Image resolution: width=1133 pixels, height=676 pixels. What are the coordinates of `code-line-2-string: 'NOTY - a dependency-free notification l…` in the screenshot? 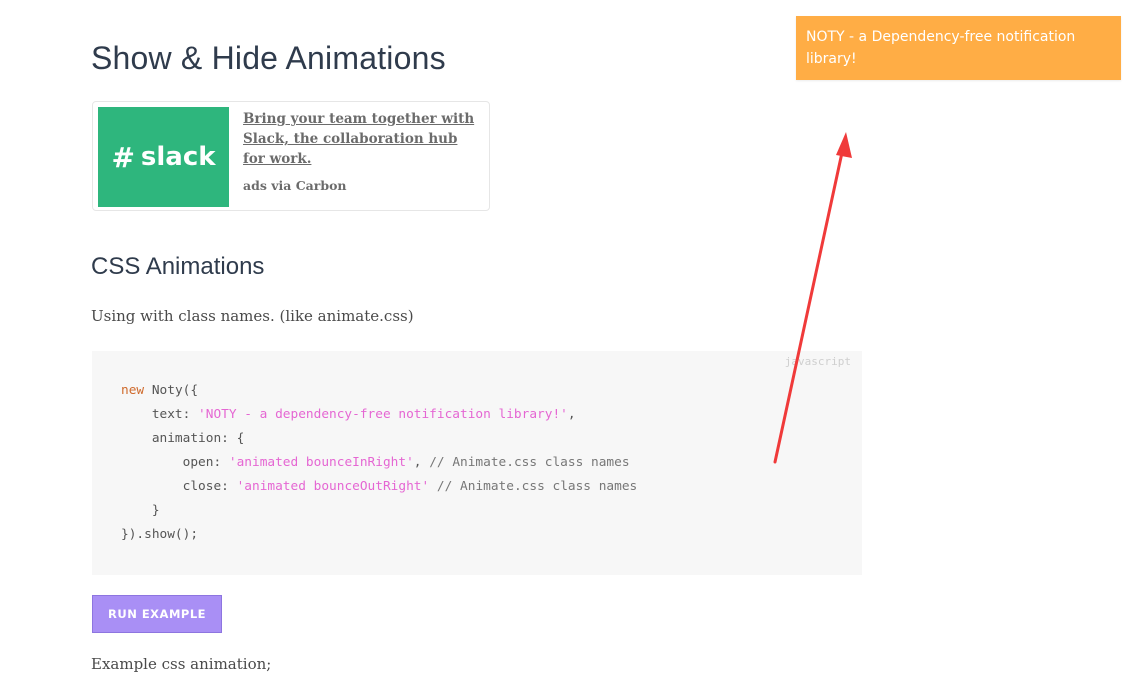 It's located at (383, 414).